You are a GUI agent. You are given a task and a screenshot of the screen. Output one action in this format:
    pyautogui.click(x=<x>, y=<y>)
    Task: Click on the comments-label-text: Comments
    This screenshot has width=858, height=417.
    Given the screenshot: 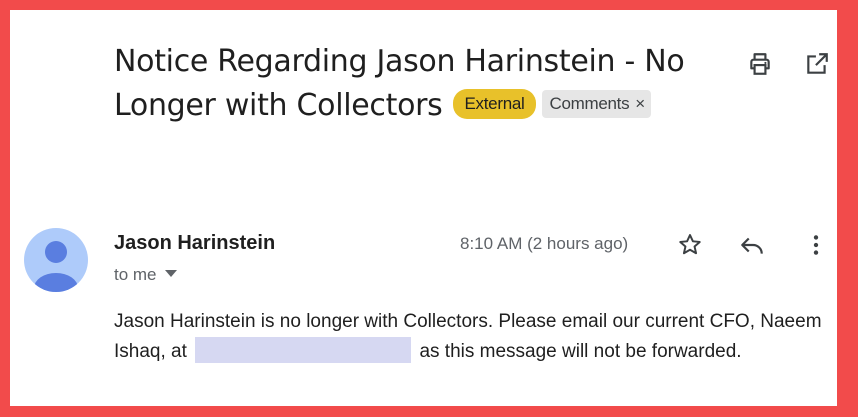 What is the action you would take?
    pyautogui.click(x=589, y=103)
    